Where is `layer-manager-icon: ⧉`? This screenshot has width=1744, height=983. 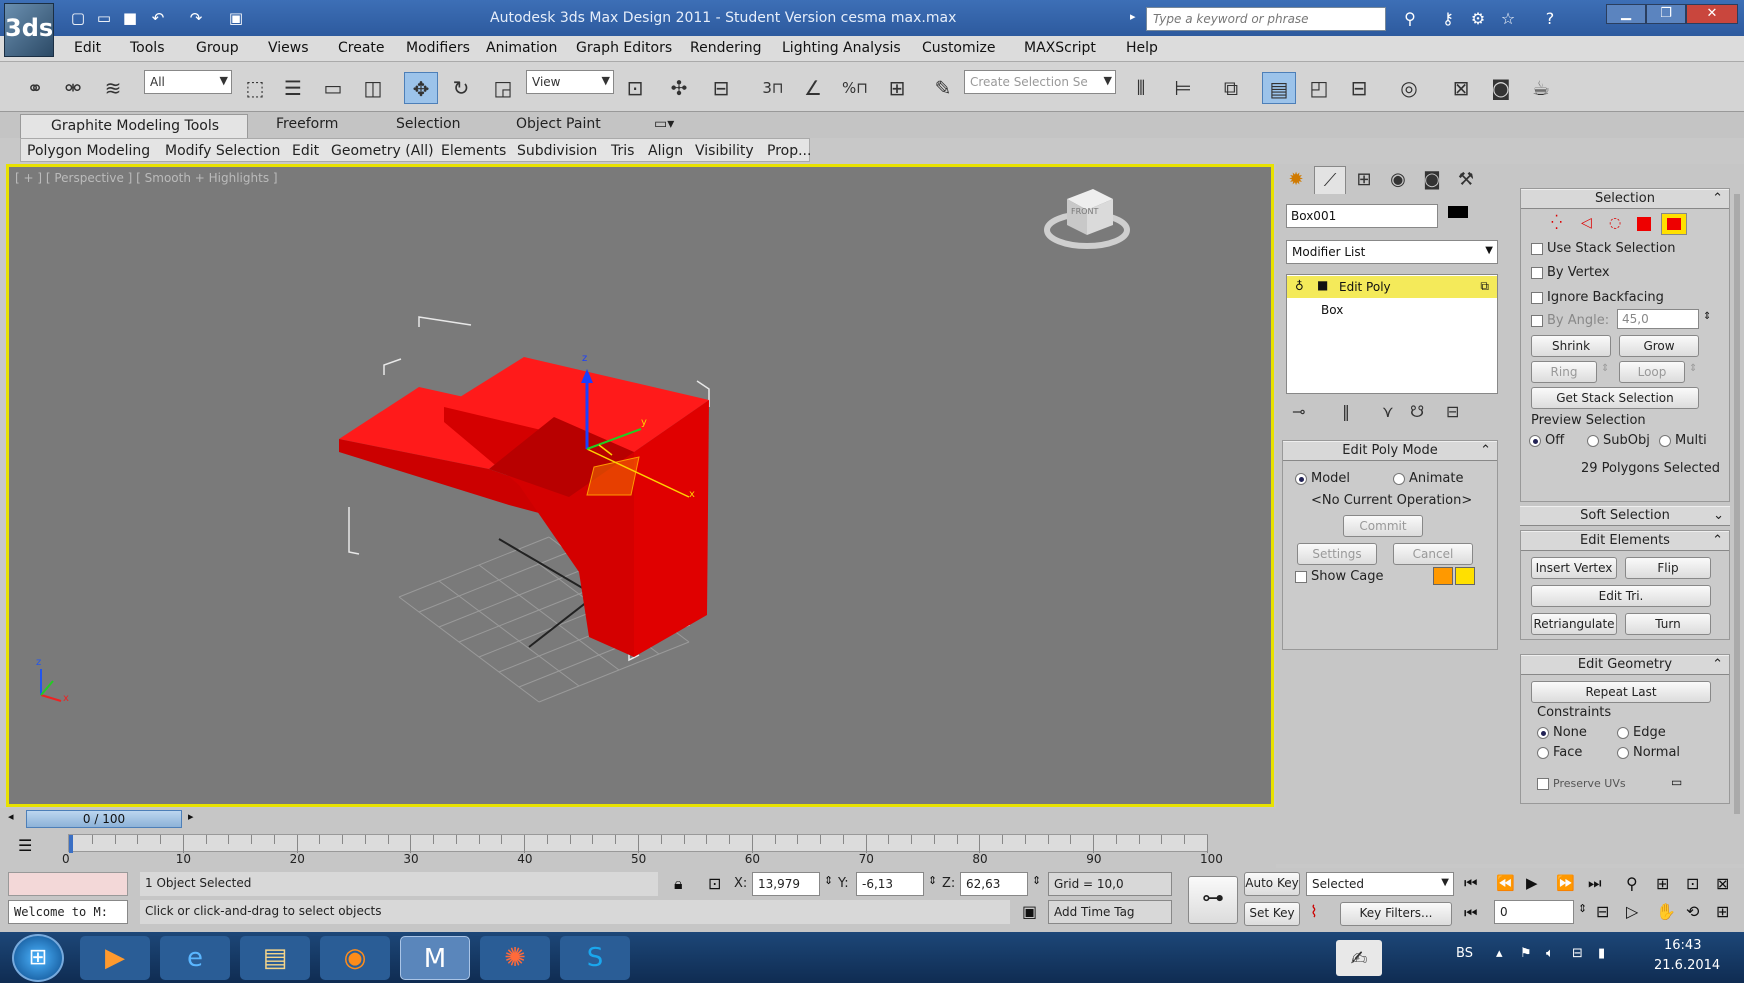 layer-manager-icon: ⧉ is located at coordinates (1231, 88).